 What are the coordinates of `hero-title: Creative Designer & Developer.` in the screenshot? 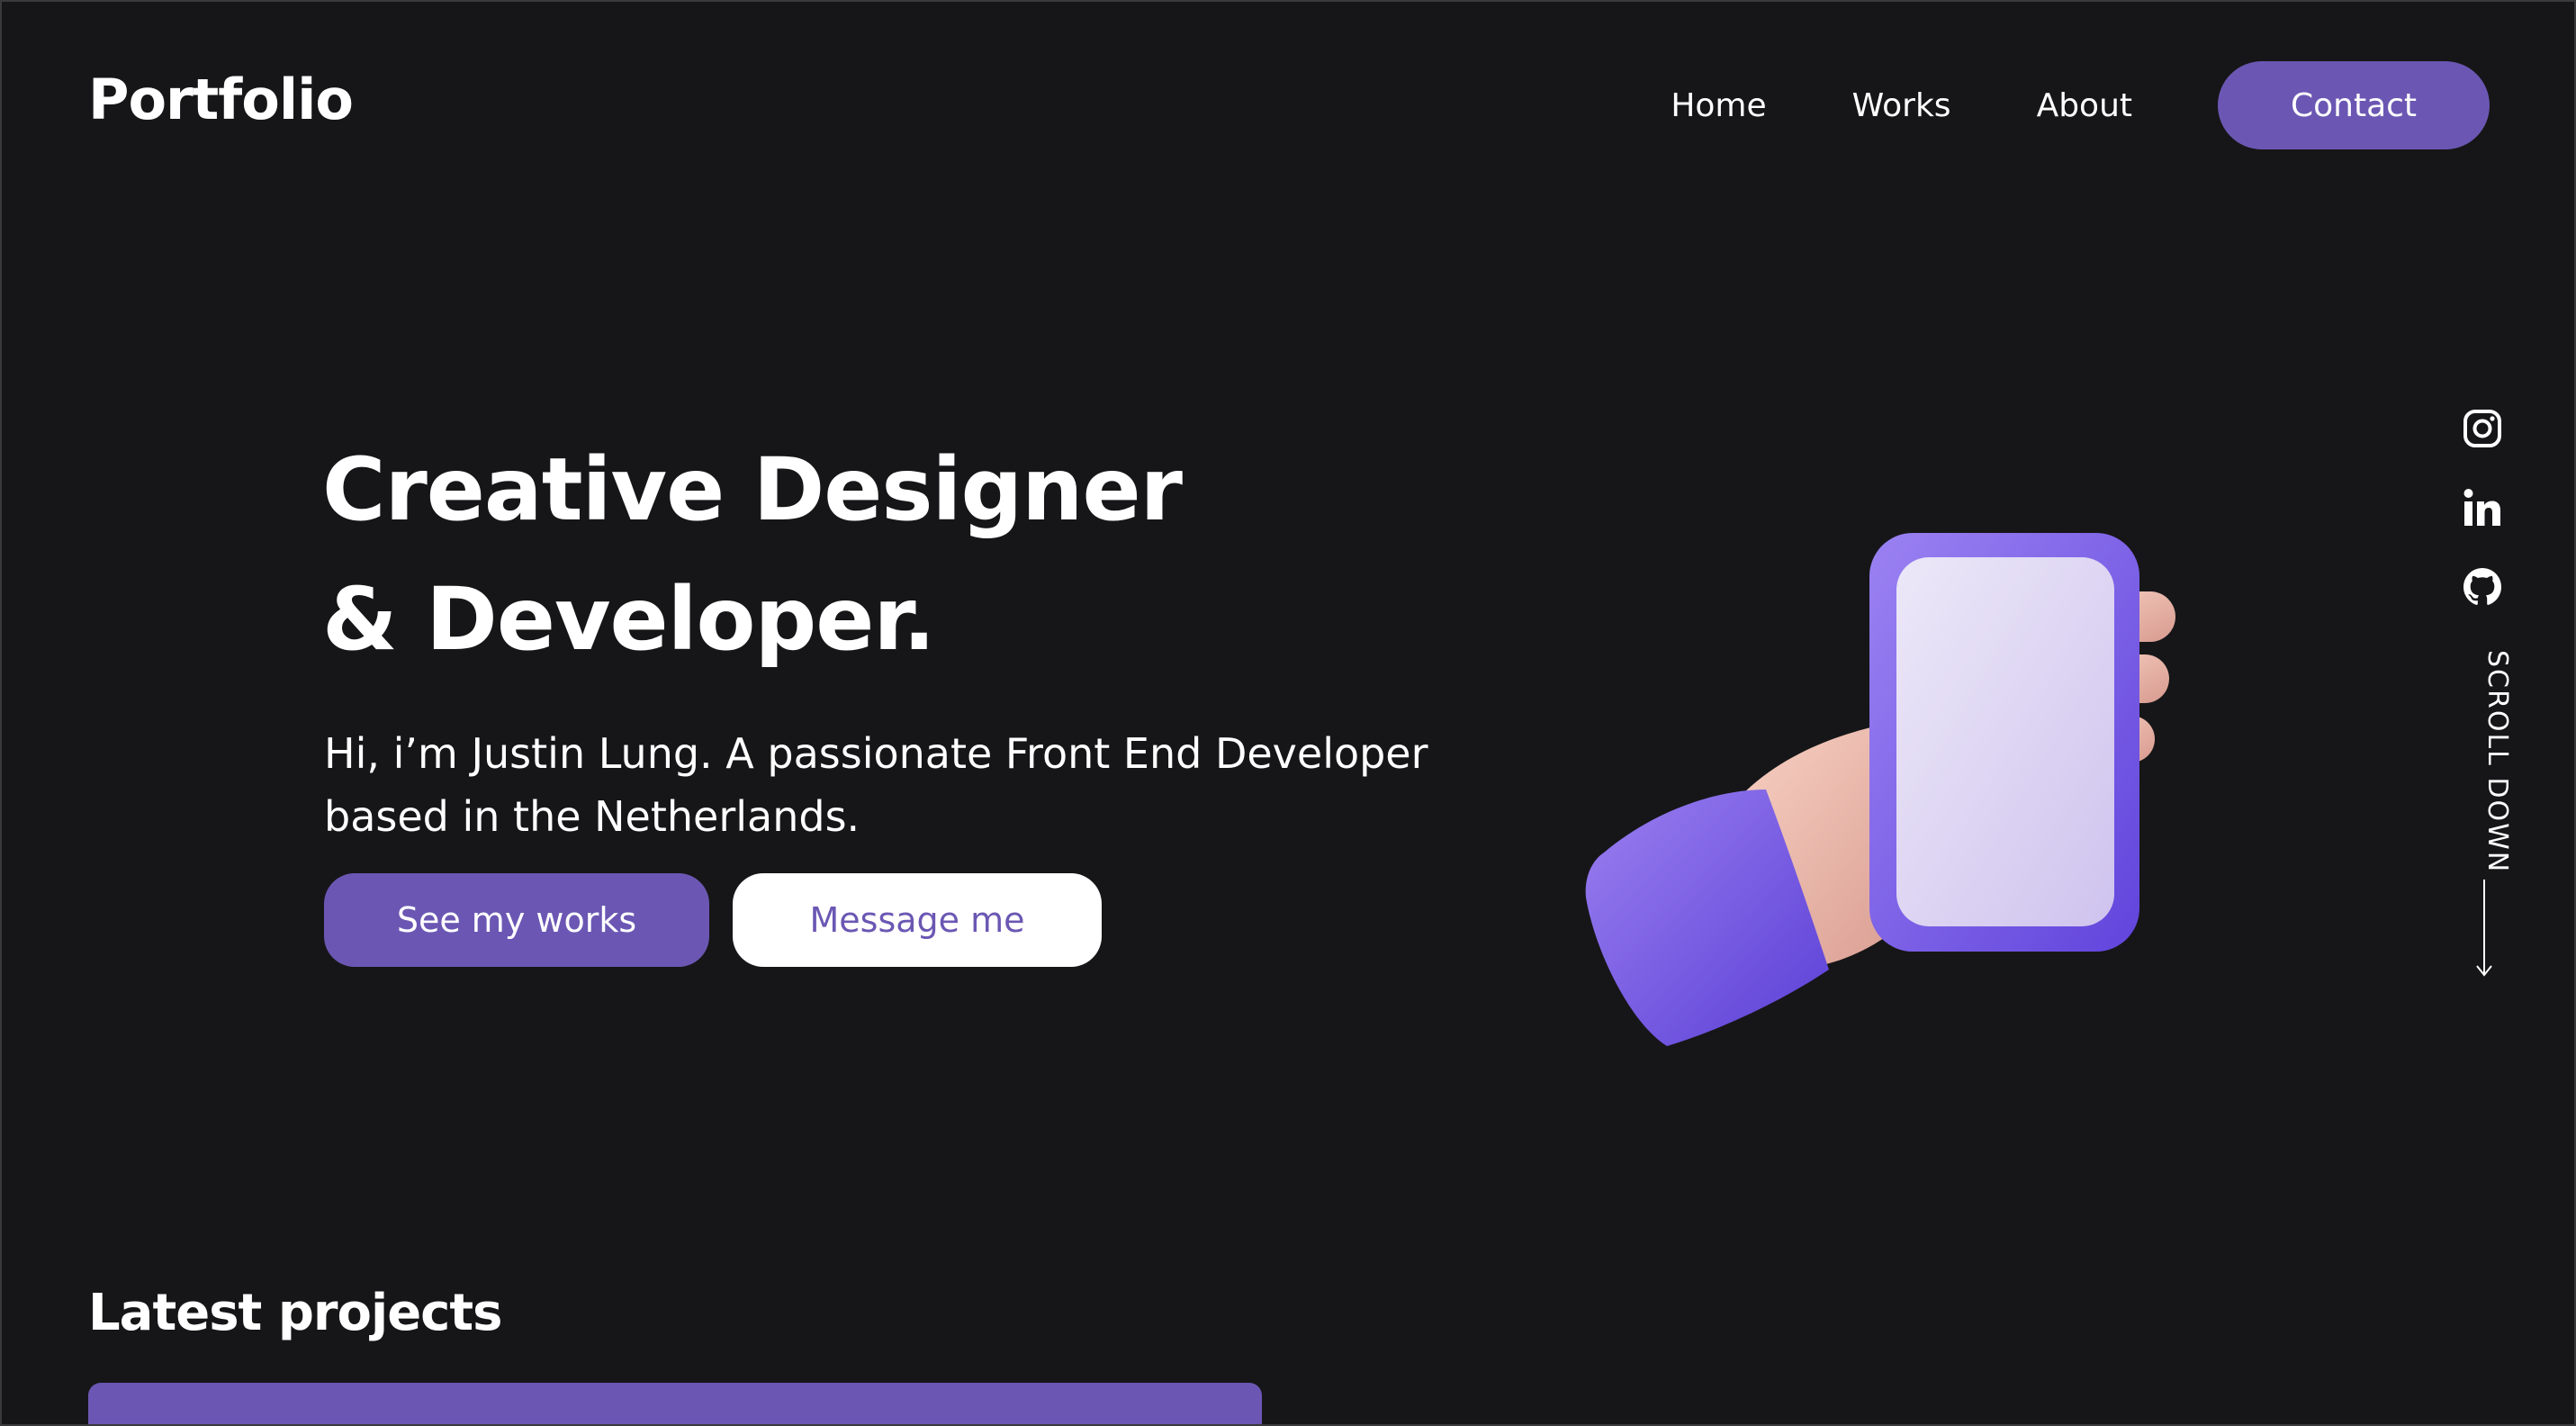 It's located at (752, 554).